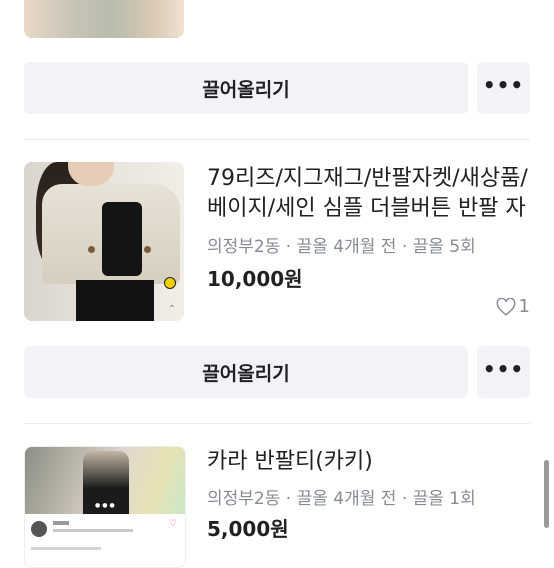 The image size is (554, 568). Describe the element at coordinates (546, 494) in the screenshot. I see `scrollbar` at that location.